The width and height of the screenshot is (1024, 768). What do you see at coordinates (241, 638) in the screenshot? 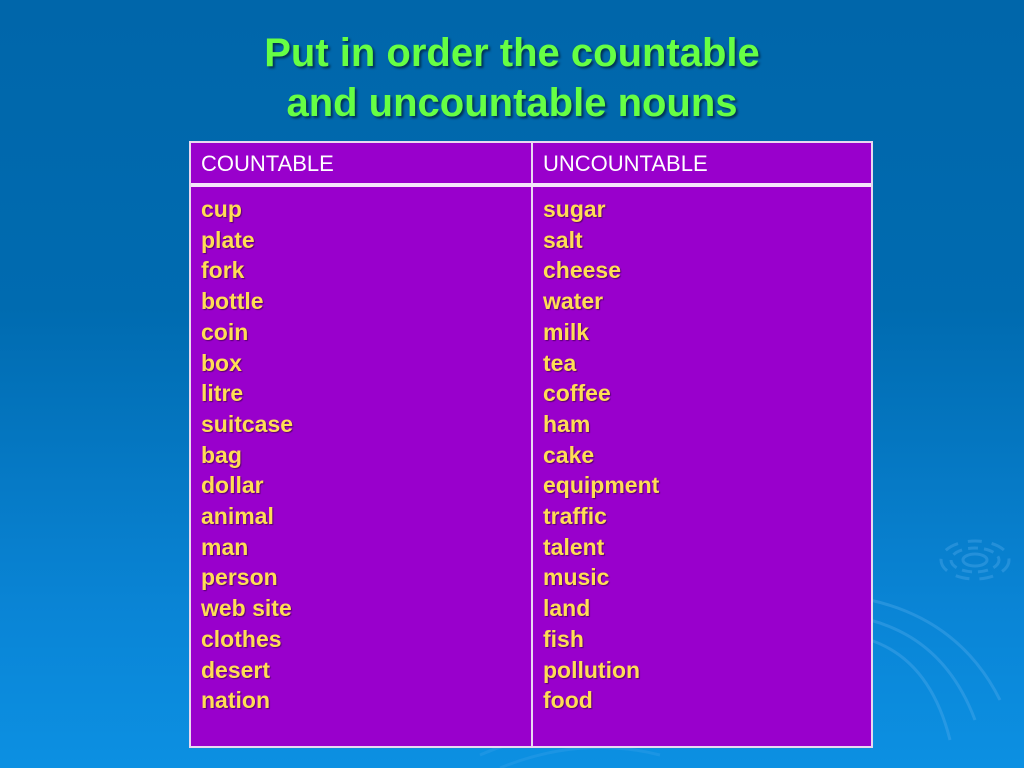
I see `list-item: clothes` at bounding box center [241, 638].